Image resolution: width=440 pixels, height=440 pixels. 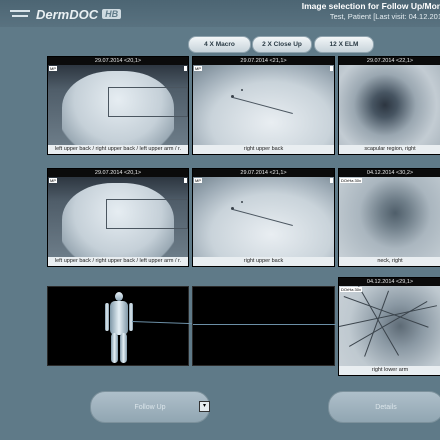 What do you see at coordinates (21, 14) in the screenshot?
I see `logo-icon` at bounding box center [21, 14].